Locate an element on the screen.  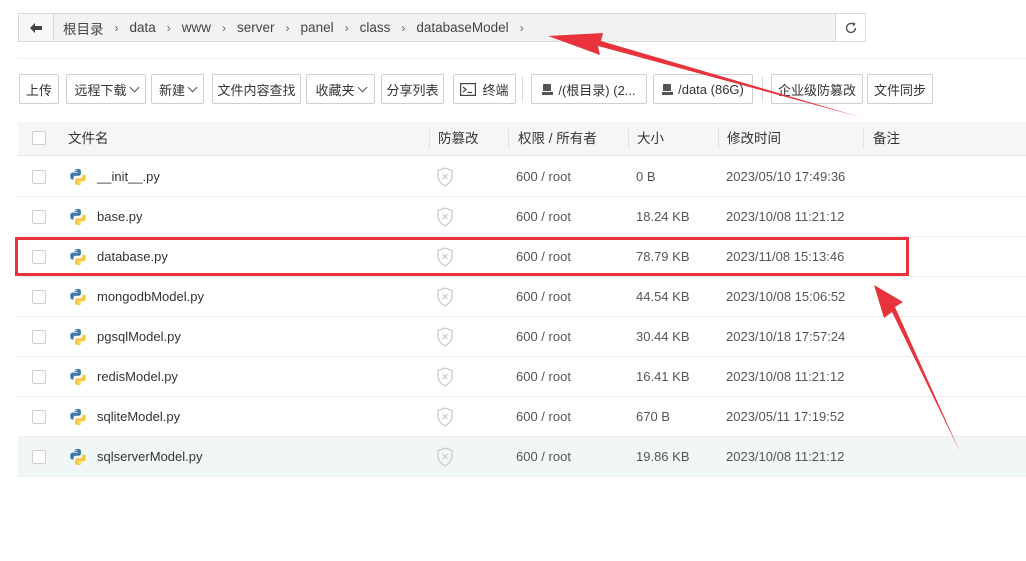
header-permission: 权限 / 所有者 is located at coordinates (557, 138).